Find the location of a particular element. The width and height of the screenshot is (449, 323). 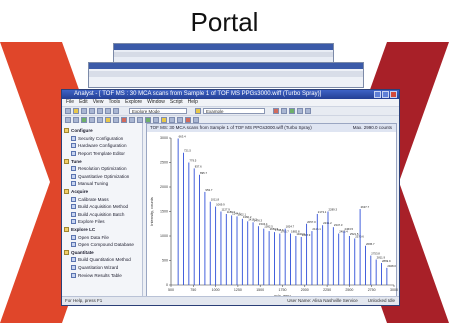

menu-file: File is located at coordinates (70, 102).